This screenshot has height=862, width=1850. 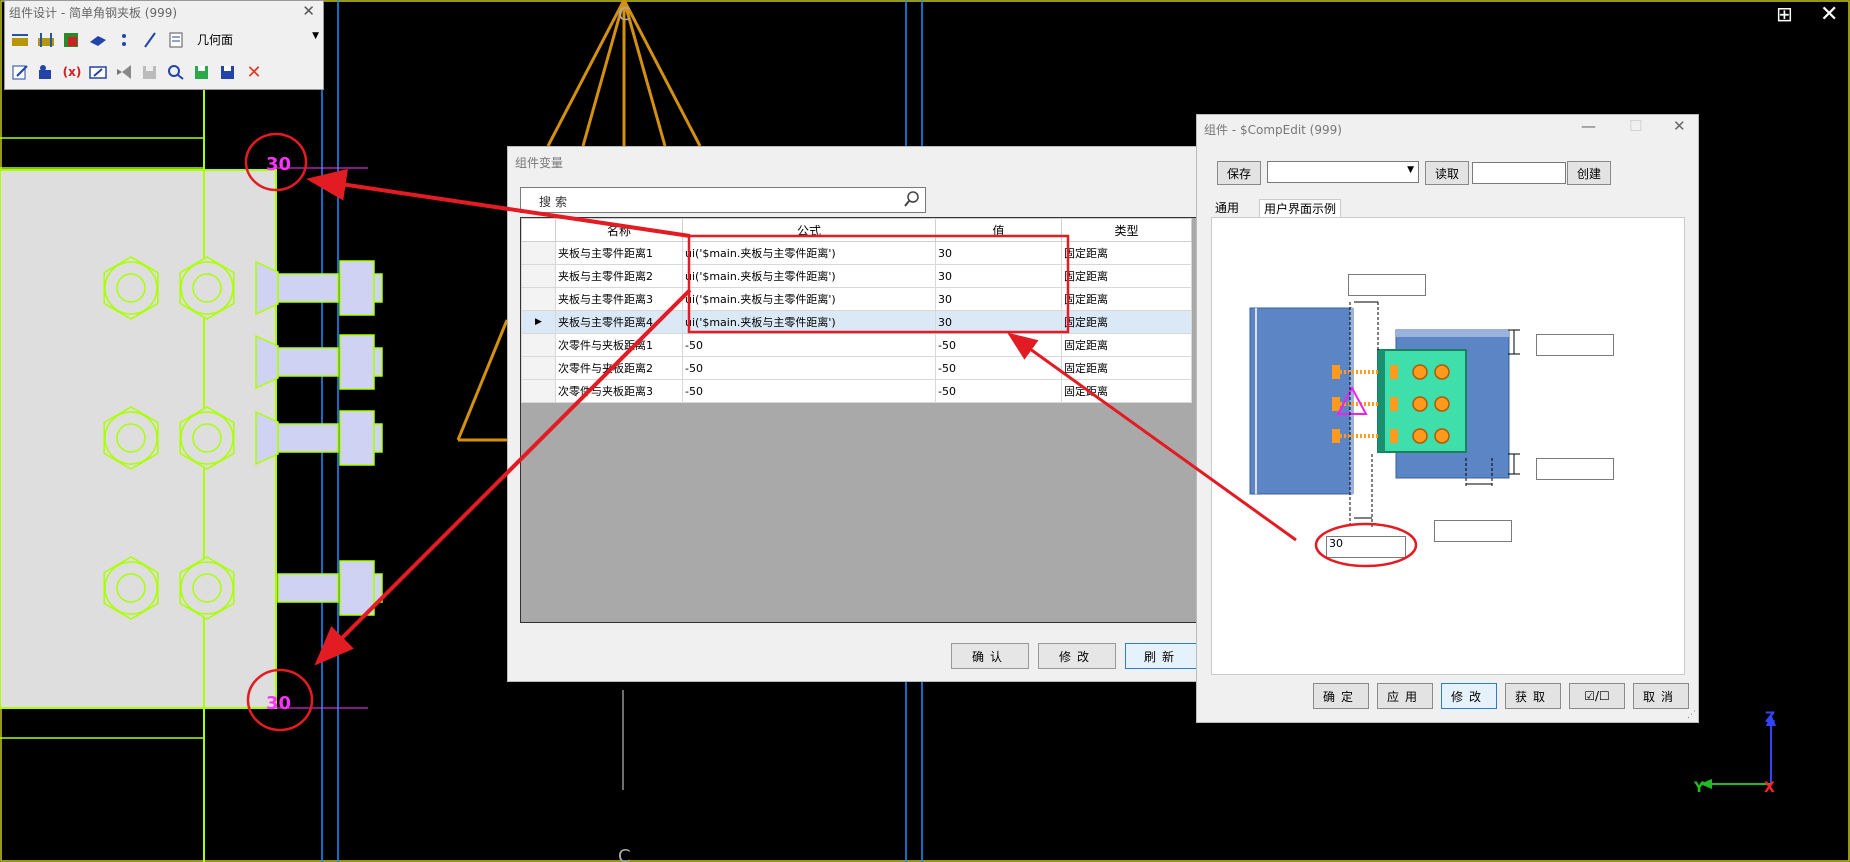 I want to click on create-button: 创建, so click(x=1589, y=173).